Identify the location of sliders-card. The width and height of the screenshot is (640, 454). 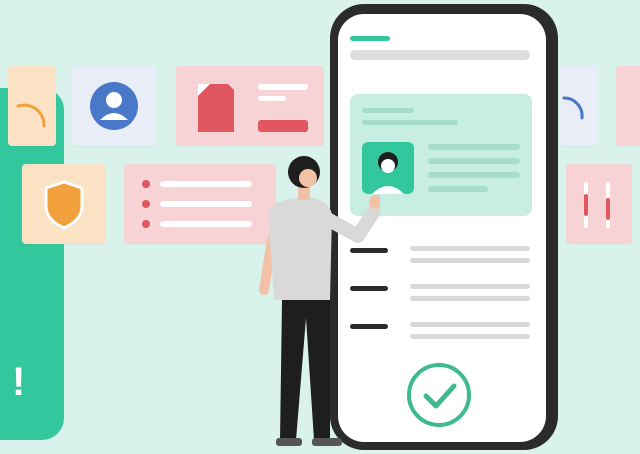
(599, 204).